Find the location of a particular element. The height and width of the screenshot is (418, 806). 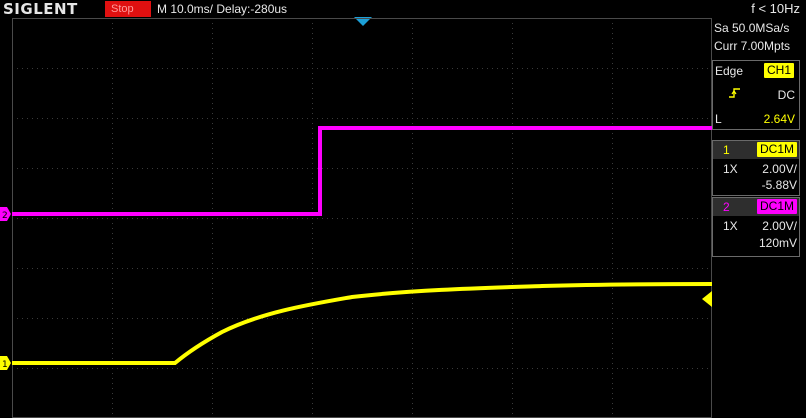

ch1-number: 1 is located at coordinates (726, 150).